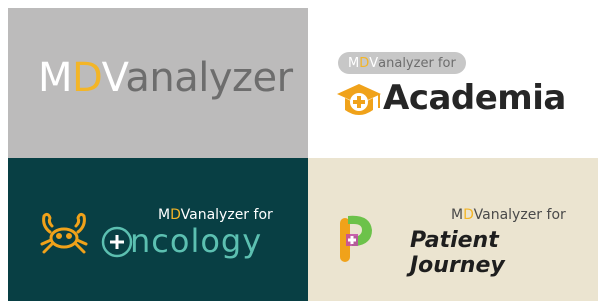 The height and width of the screenshot is (302, 598). Describe the element at coordinates (457, 253) in the screenshot. I see `patient-journey-title: Patient Journey` at that location.